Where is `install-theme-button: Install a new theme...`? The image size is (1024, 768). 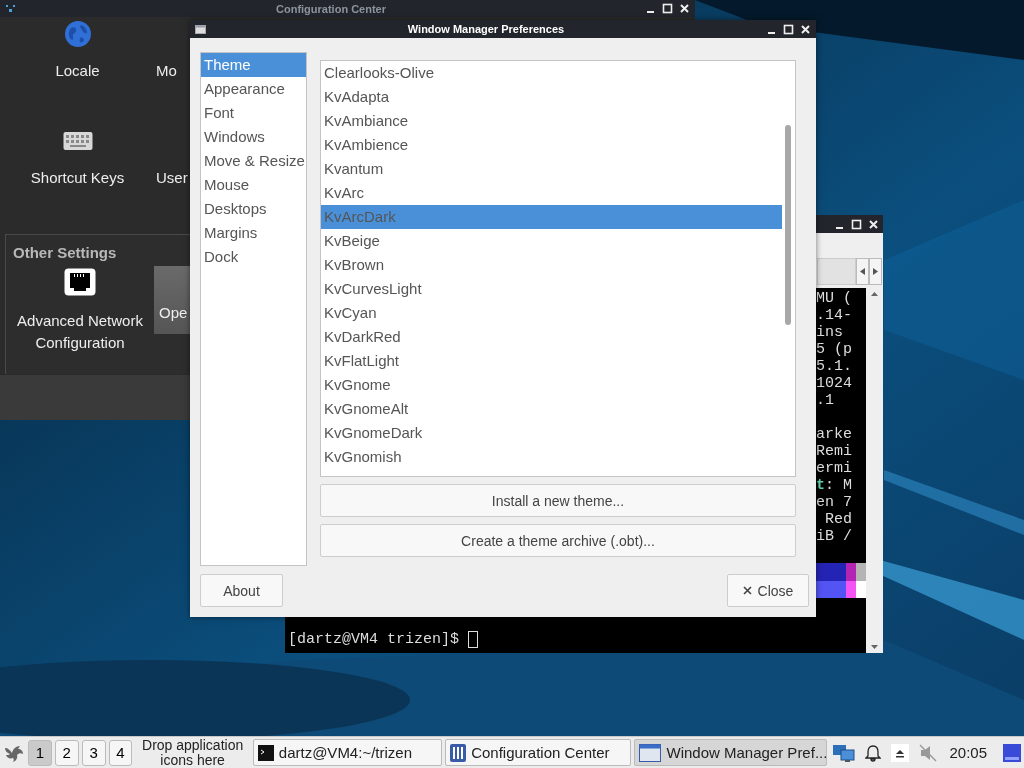
install-theme-button: Install a new theme... is located at coordinates (558, 500).